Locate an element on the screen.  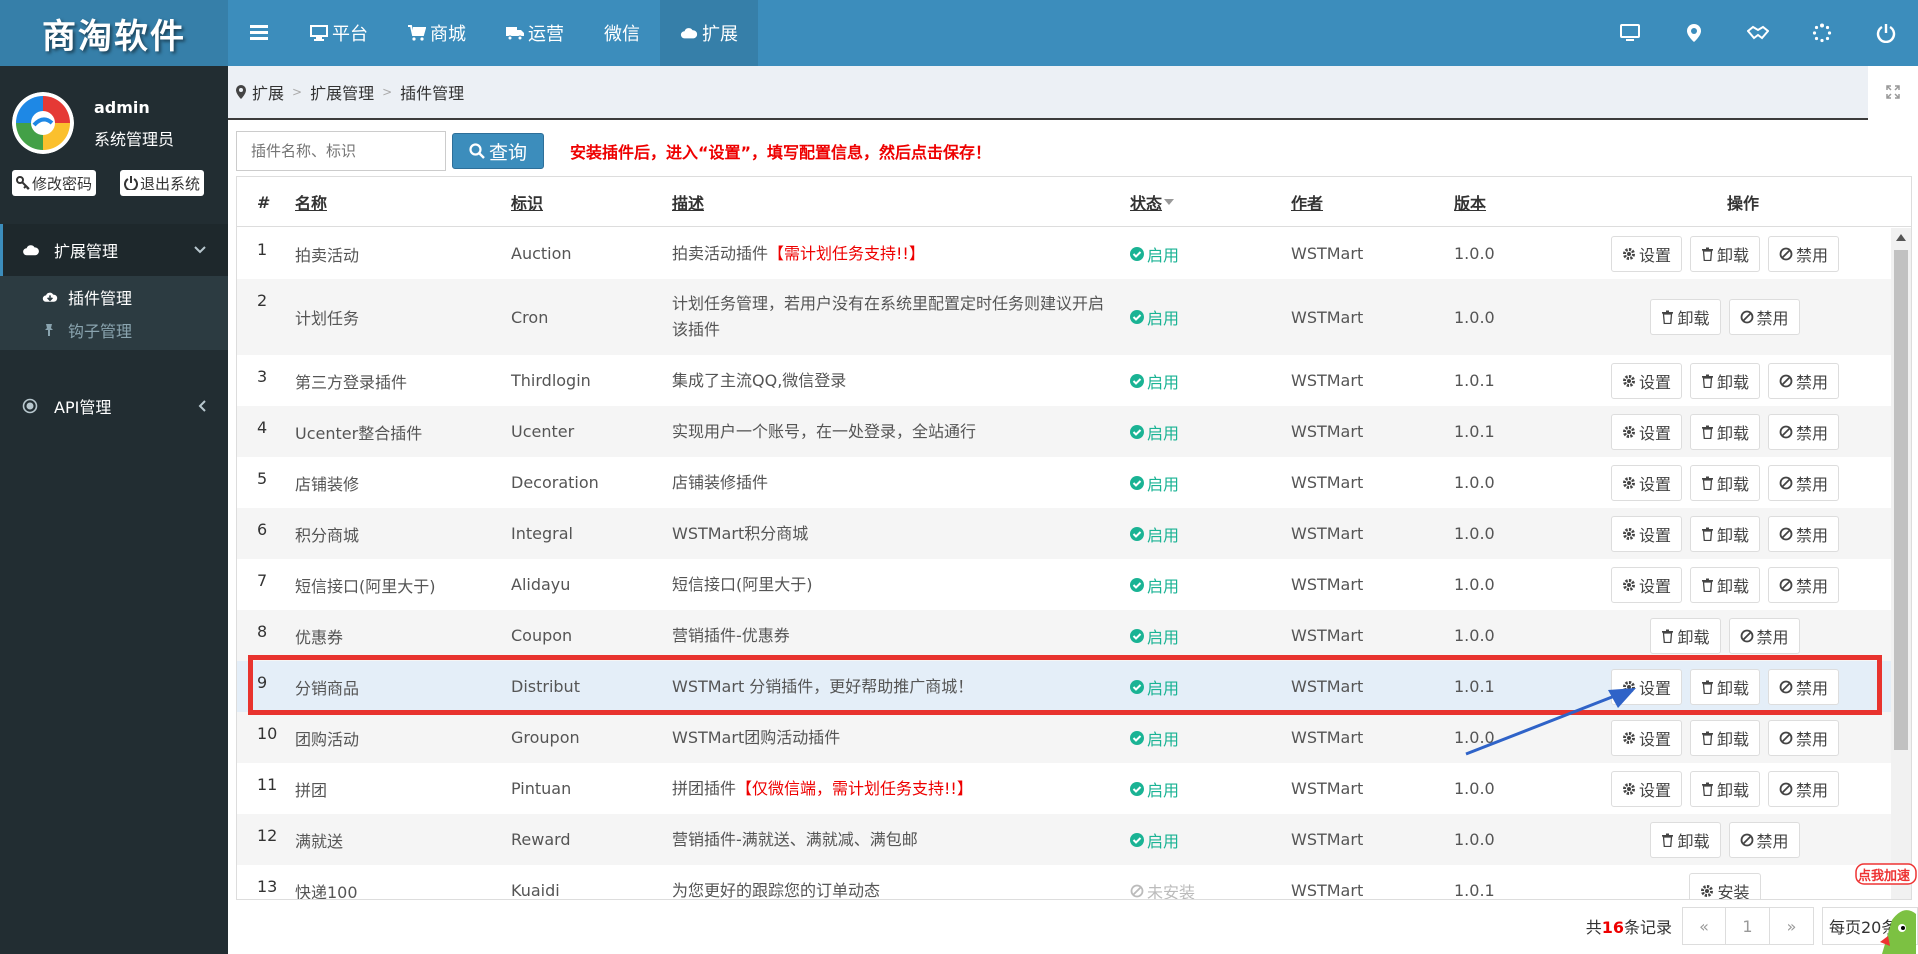
scrollbar-thumb is located at coordinates (1901, 500).